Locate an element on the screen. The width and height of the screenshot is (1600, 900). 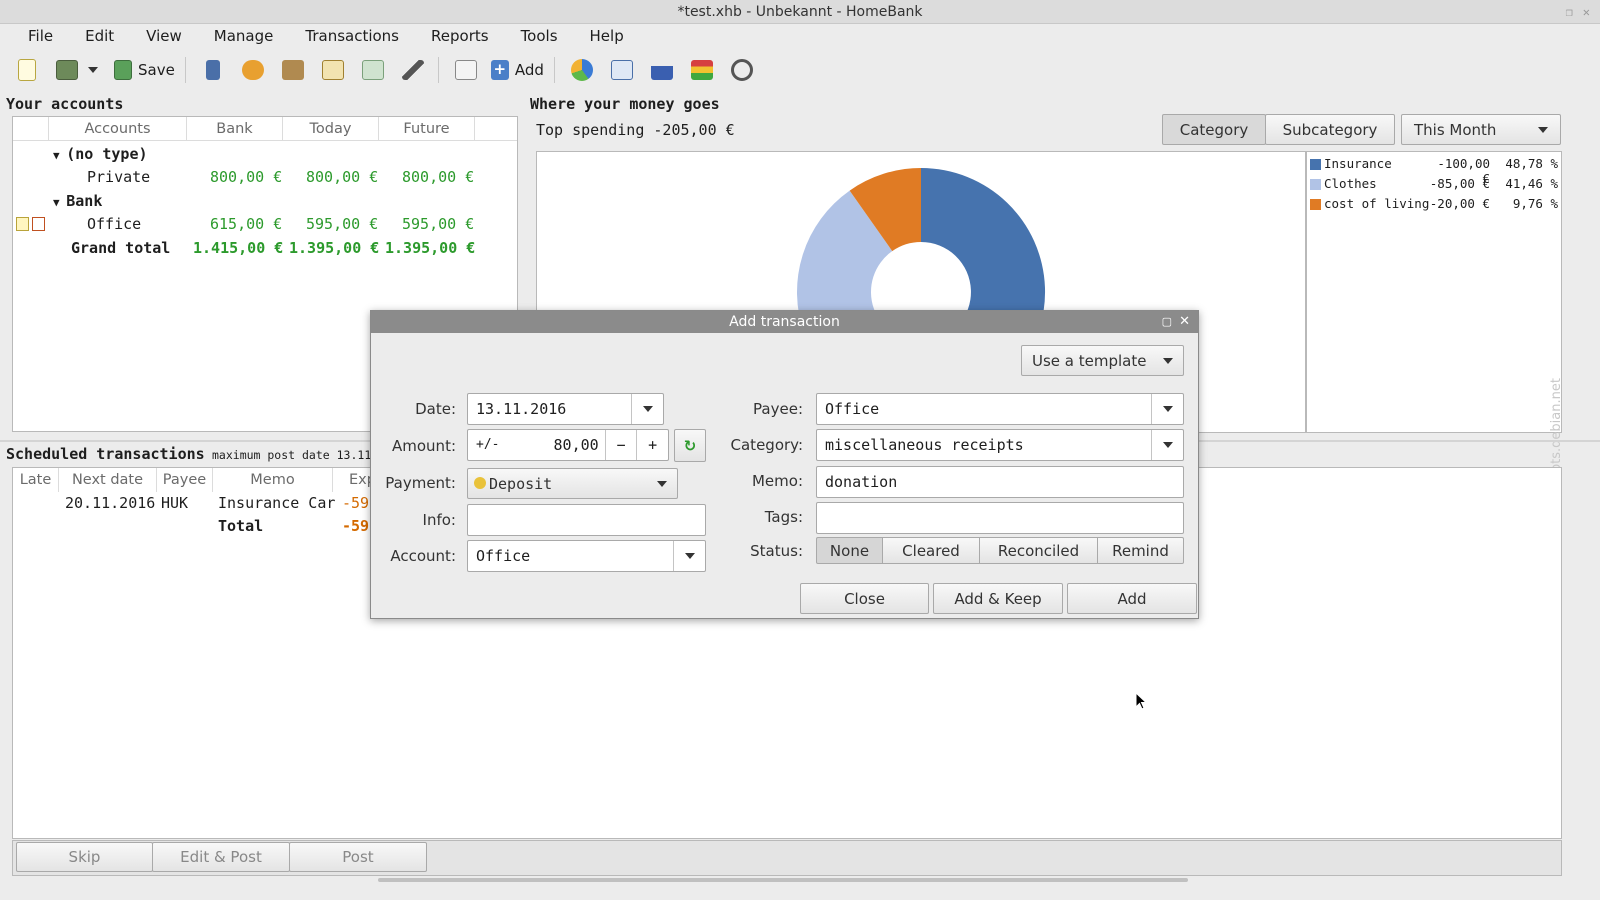
add-keep-button: Add & Keep is located at coordinates (998, 598).